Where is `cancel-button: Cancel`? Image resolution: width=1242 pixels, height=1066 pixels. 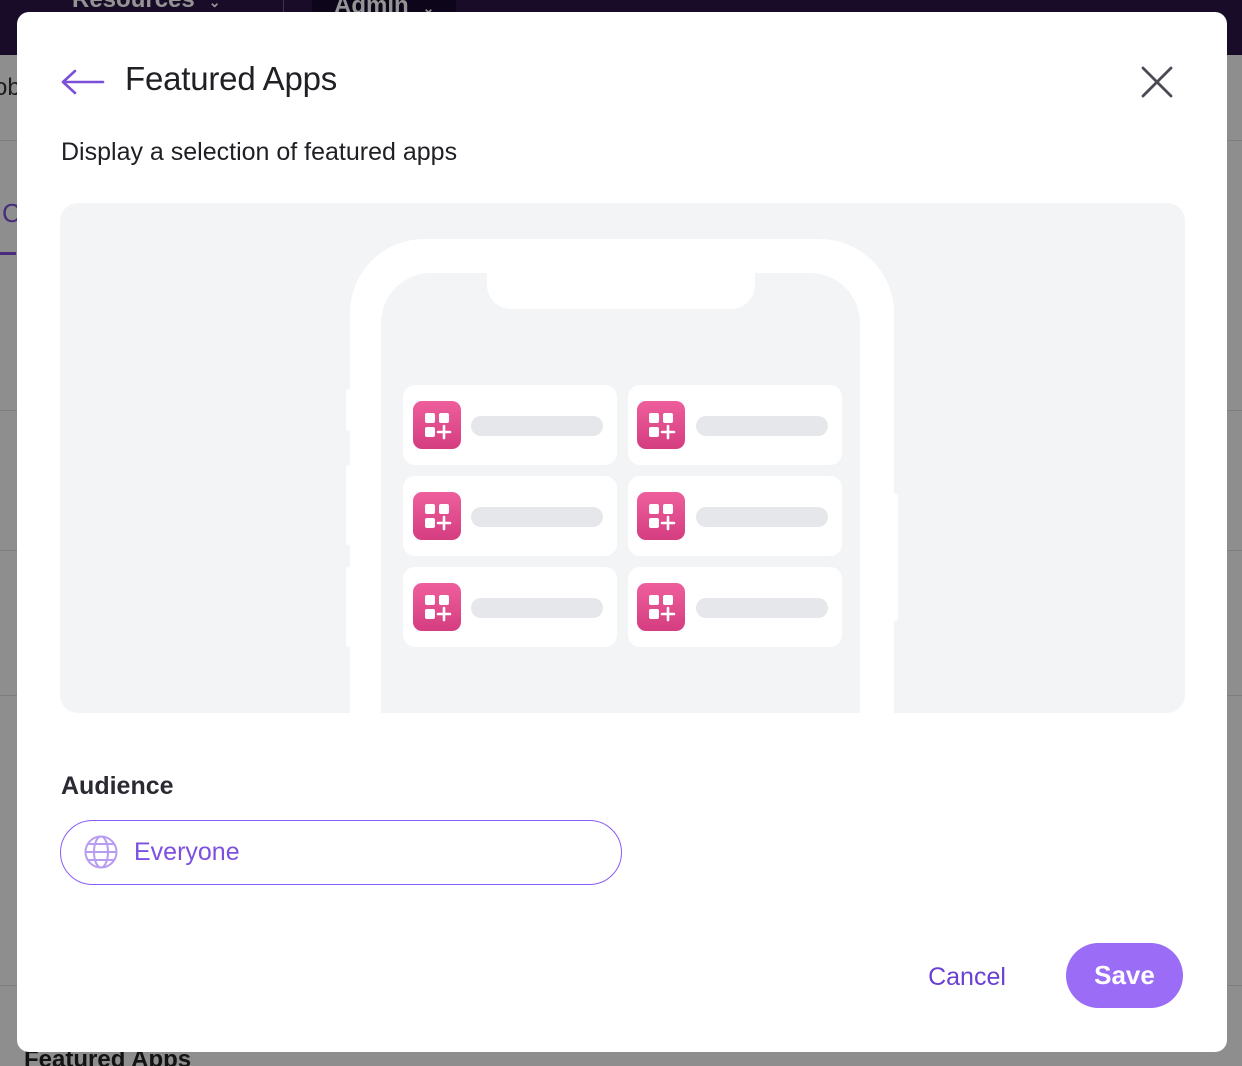
cancel-button: Cancel is located at coordinates (967, 977).